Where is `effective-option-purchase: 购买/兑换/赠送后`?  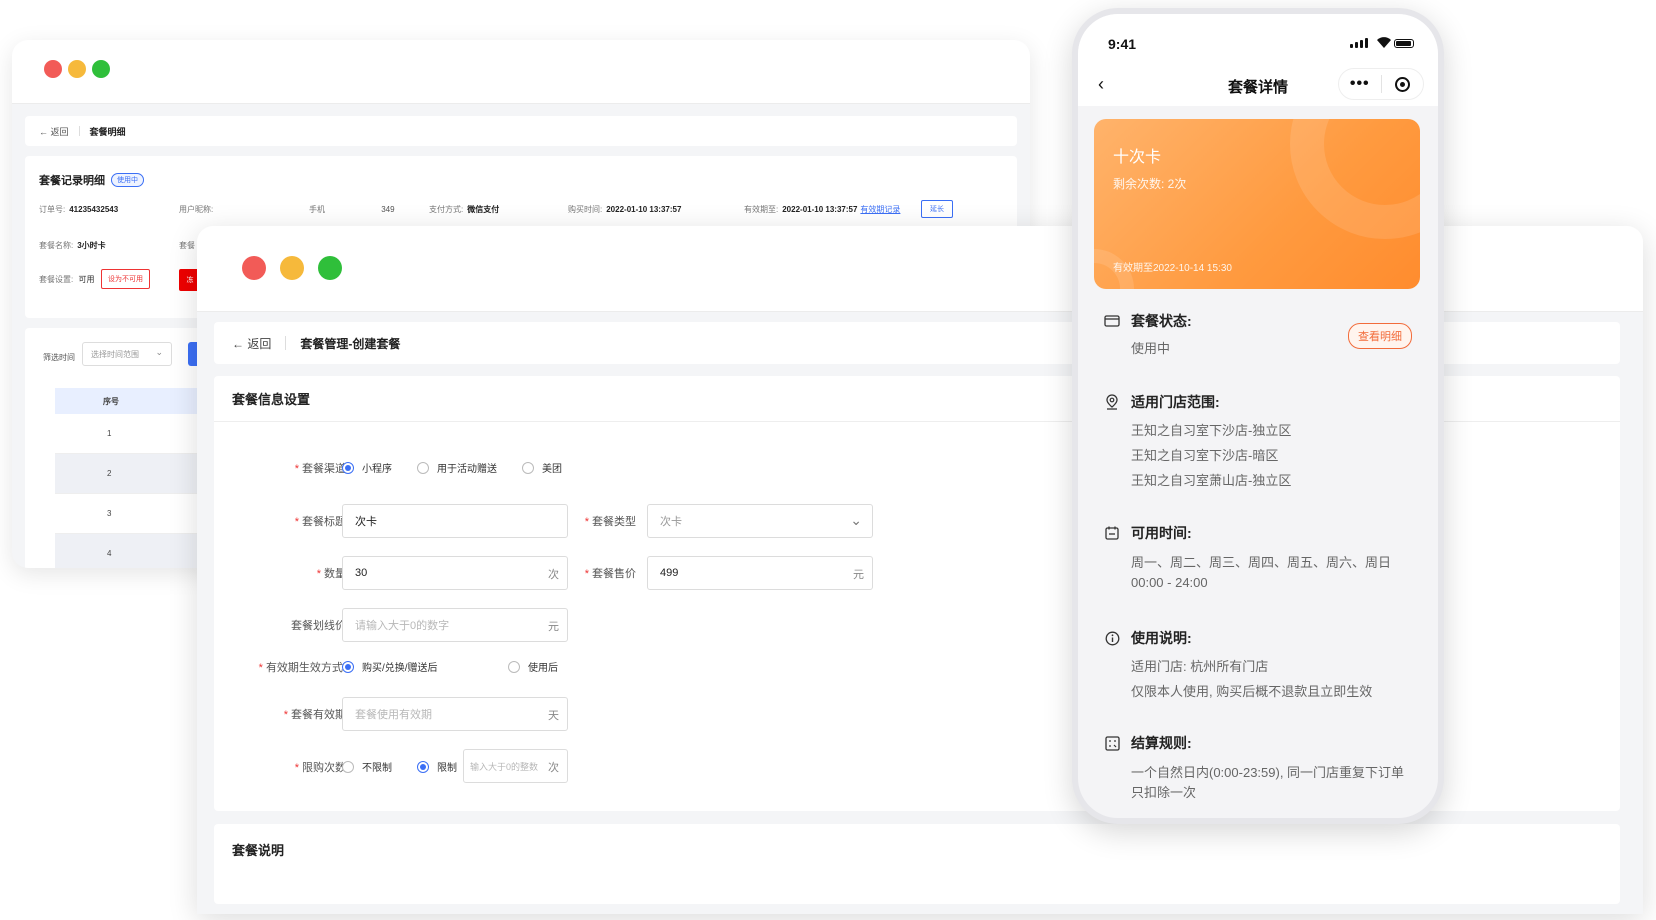
effective-option-purchase: 购买/兑换/赠送后 is located at coordinates (390, 666).